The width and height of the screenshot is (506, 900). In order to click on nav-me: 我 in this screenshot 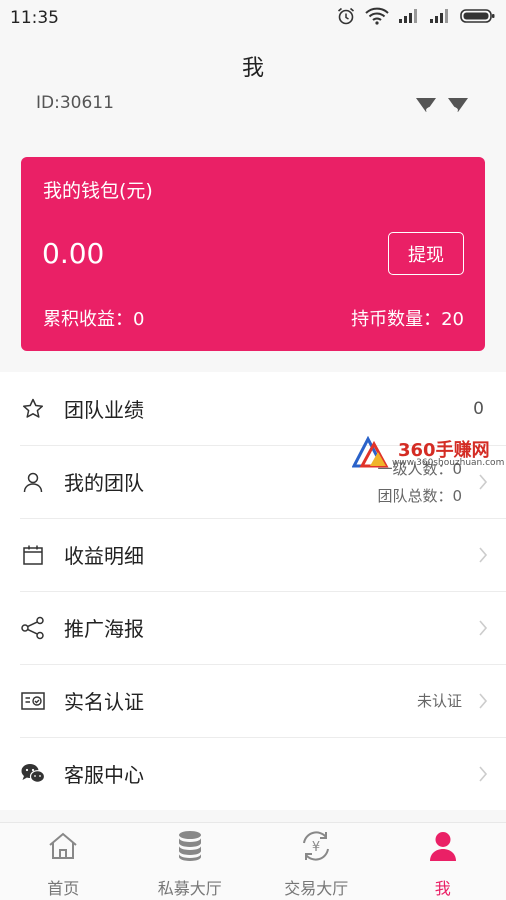, I will do `click(443, 861)`.